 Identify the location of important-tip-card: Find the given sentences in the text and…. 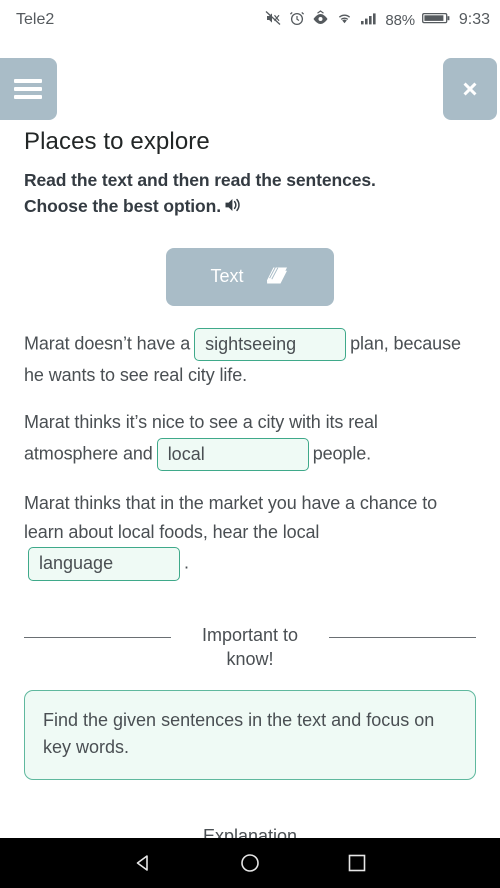
(250, 735).